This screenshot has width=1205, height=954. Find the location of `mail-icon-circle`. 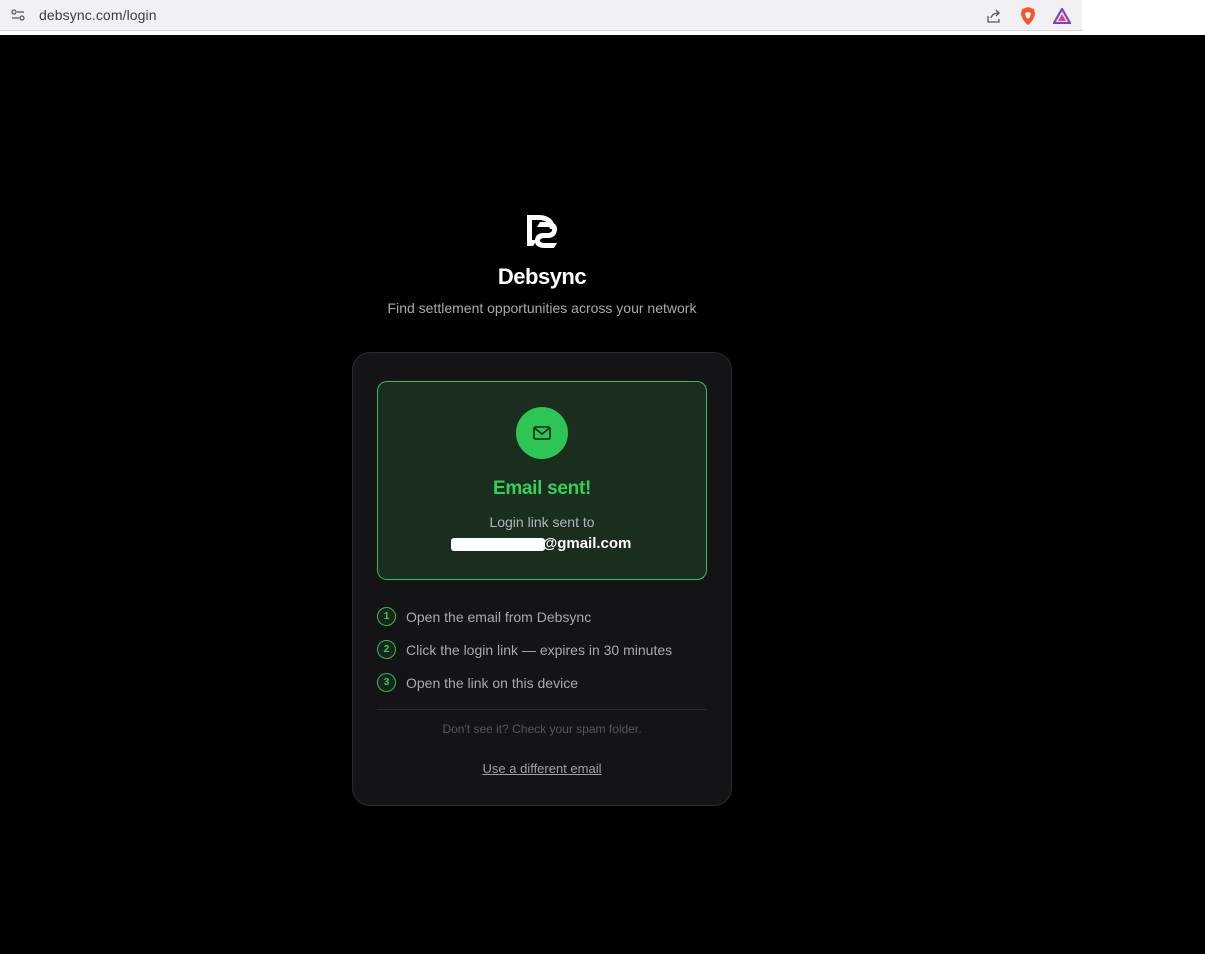

mail-icon-circle is located at coordinates (542, 433).